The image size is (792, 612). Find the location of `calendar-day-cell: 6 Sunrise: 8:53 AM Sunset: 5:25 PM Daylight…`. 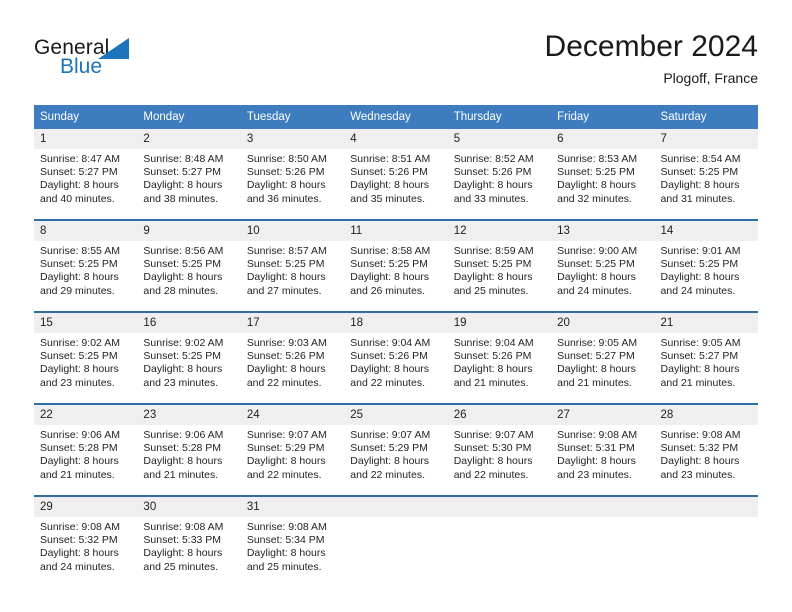

calendar-day-cell: 6 Sunrise: 8:53 AM Sunset: 5:25 PM Daylight… is located at coordinates (603, 171).